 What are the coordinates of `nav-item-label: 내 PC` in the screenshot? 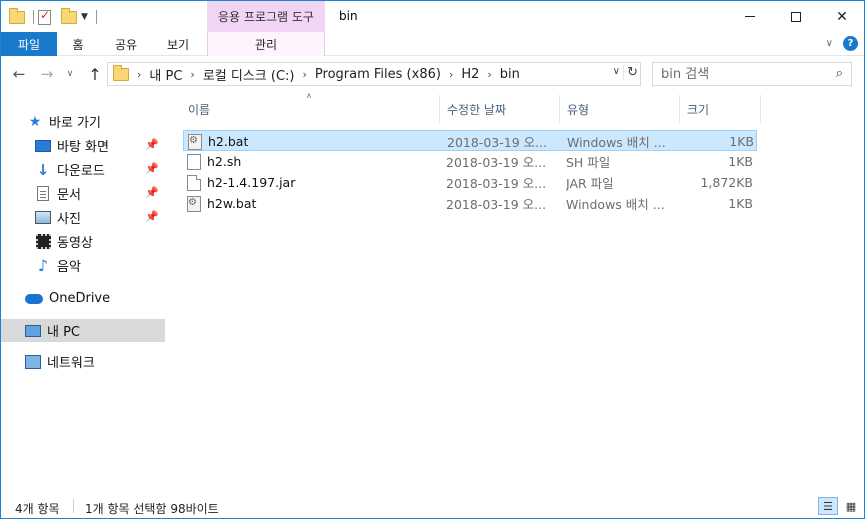 It's located at (64, 332).